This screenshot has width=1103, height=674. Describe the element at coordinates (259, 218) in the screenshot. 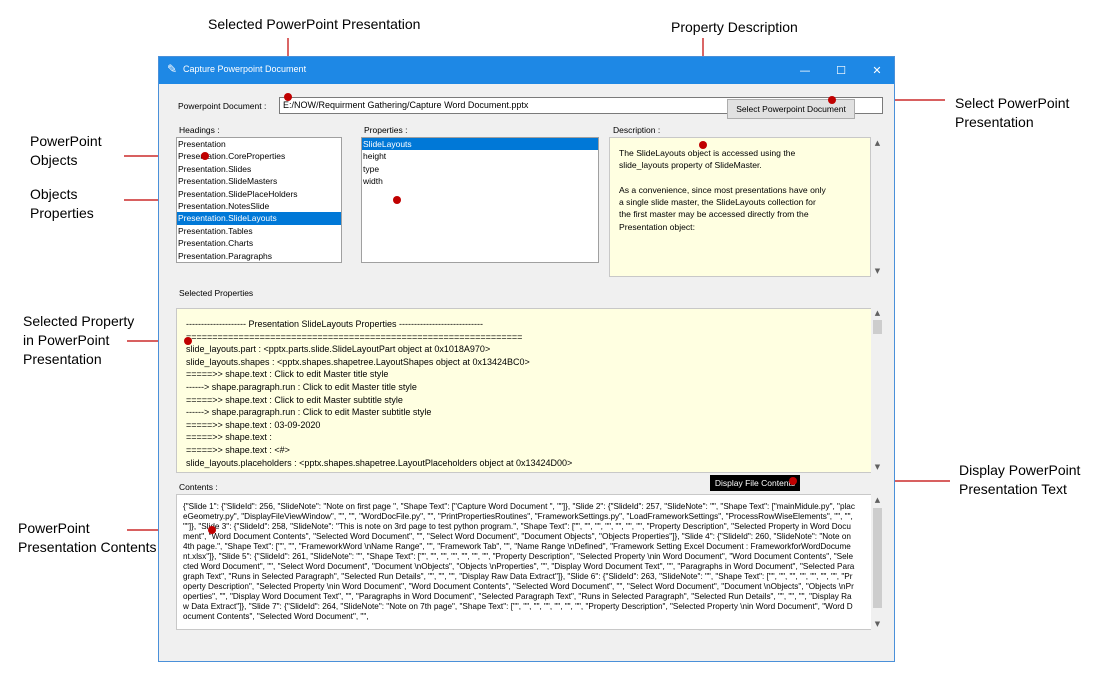

I see `heading-item: Presentation.SlideLayouts` at that location.